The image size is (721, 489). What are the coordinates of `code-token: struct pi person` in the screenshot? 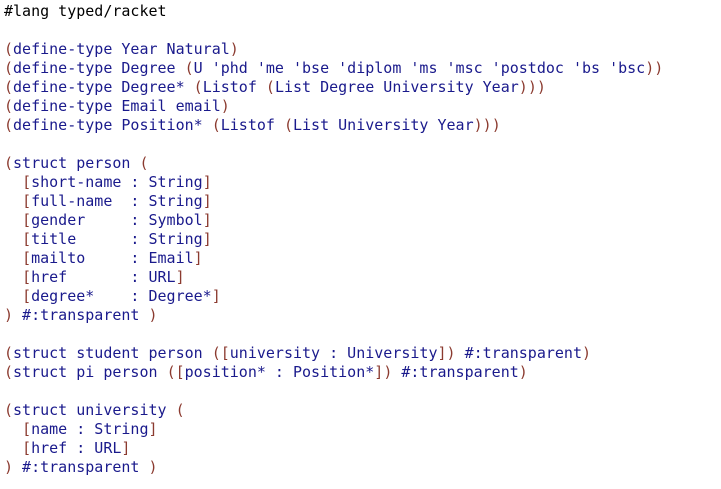 It's located at (90, 372).